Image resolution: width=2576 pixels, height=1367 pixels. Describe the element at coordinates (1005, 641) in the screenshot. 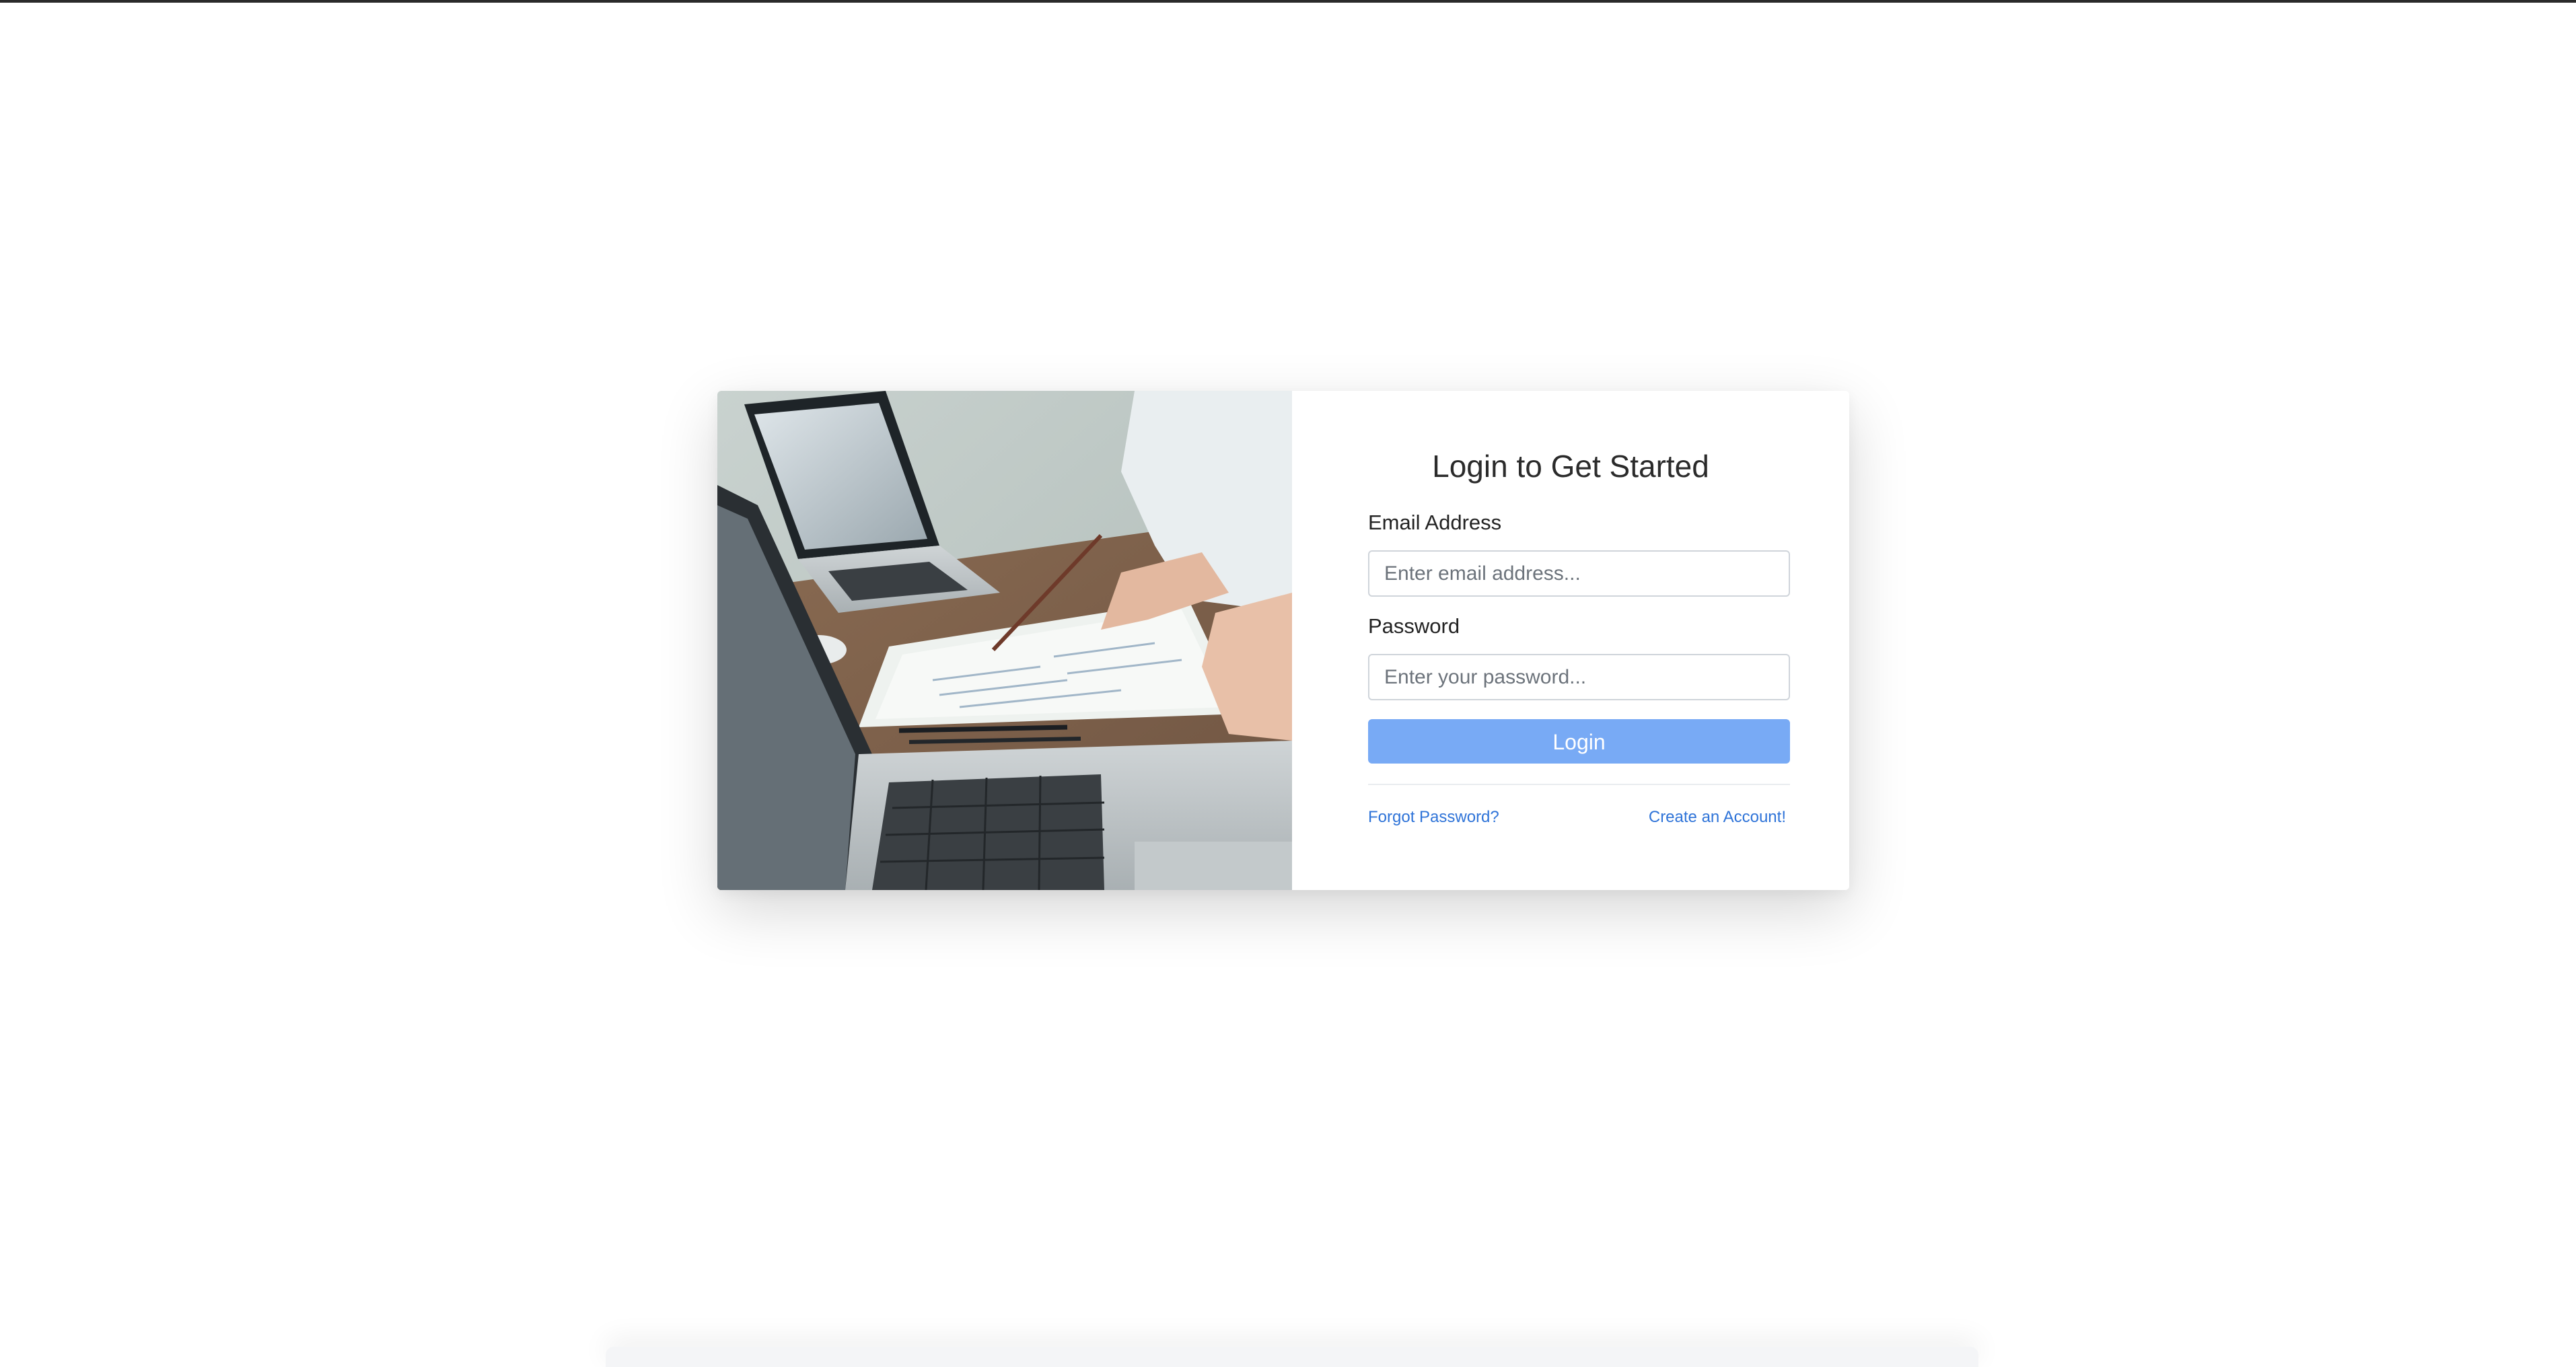

I see `office-photo` at that location.